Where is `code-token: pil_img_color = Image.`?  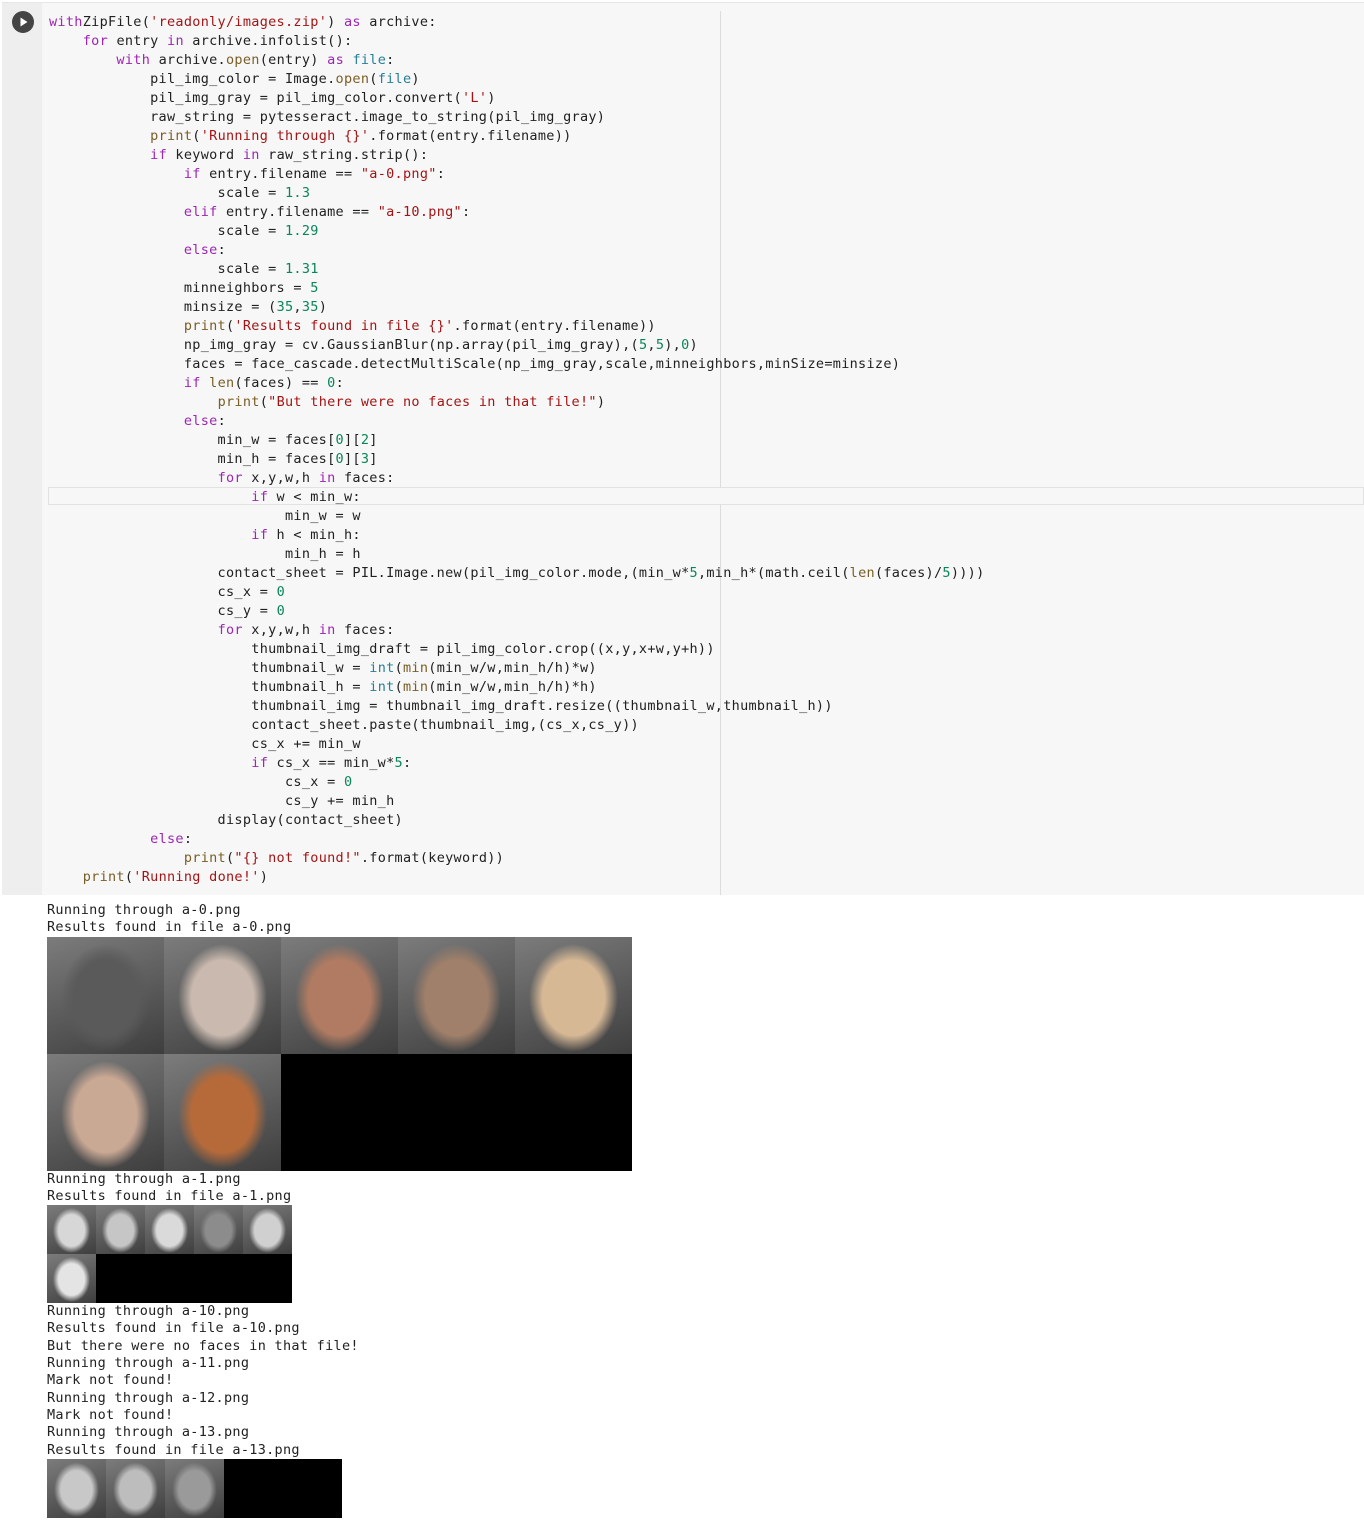
code-token: pil_img_color = Image. is located at coordinates (192, 79).